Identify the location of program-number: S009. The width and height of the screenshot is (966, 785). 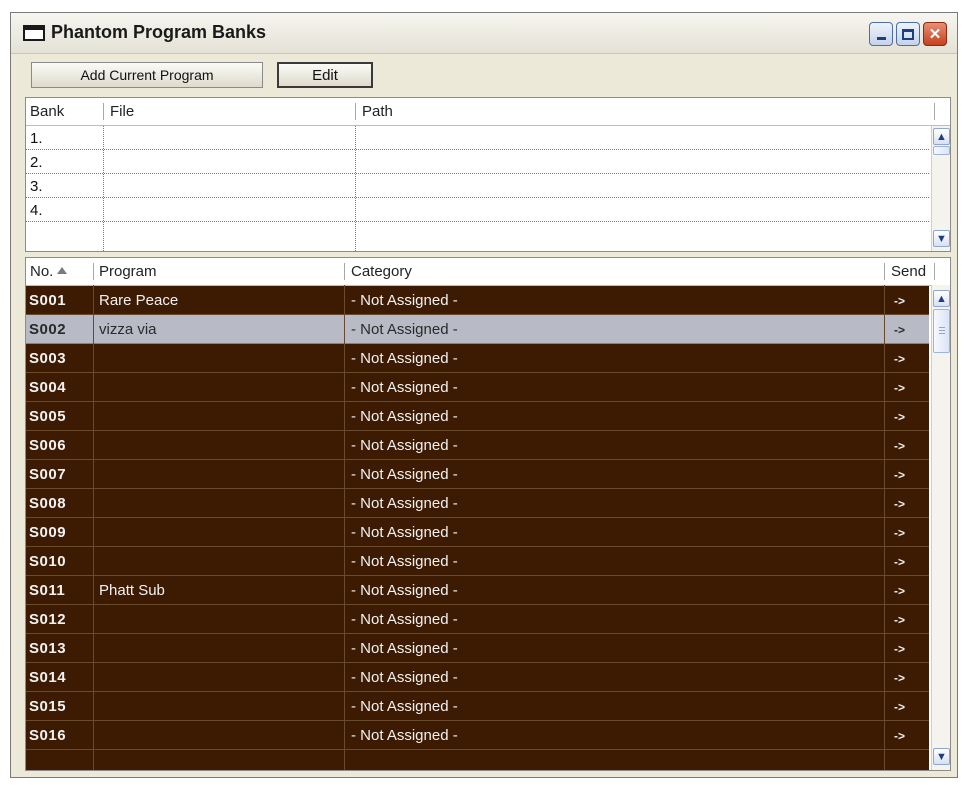
(48, 532).